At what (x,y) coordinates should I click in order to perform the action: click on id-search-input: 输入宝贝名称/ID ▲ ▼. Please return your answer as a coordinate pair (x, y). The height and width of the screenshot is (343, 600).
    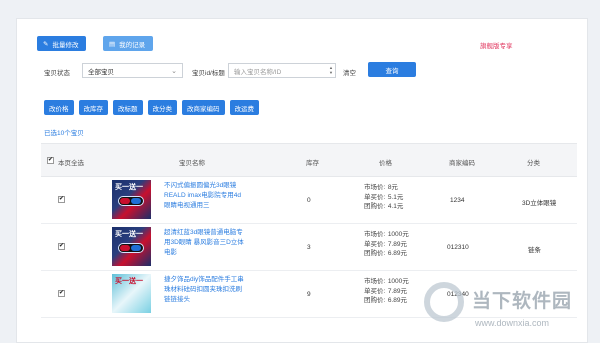
    Looking at the image, I should click on (282, 70).